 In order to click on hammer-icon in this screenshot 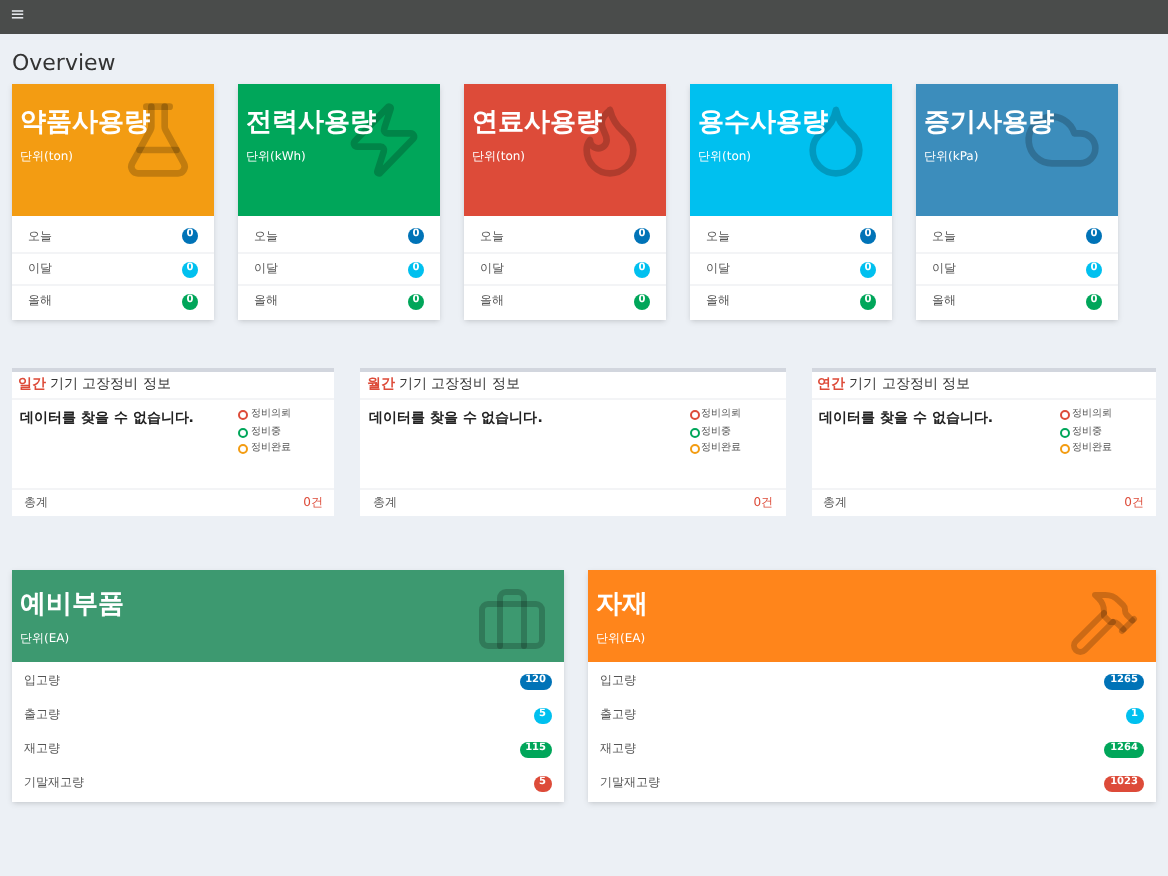, I will do `click(1104, 622)`.